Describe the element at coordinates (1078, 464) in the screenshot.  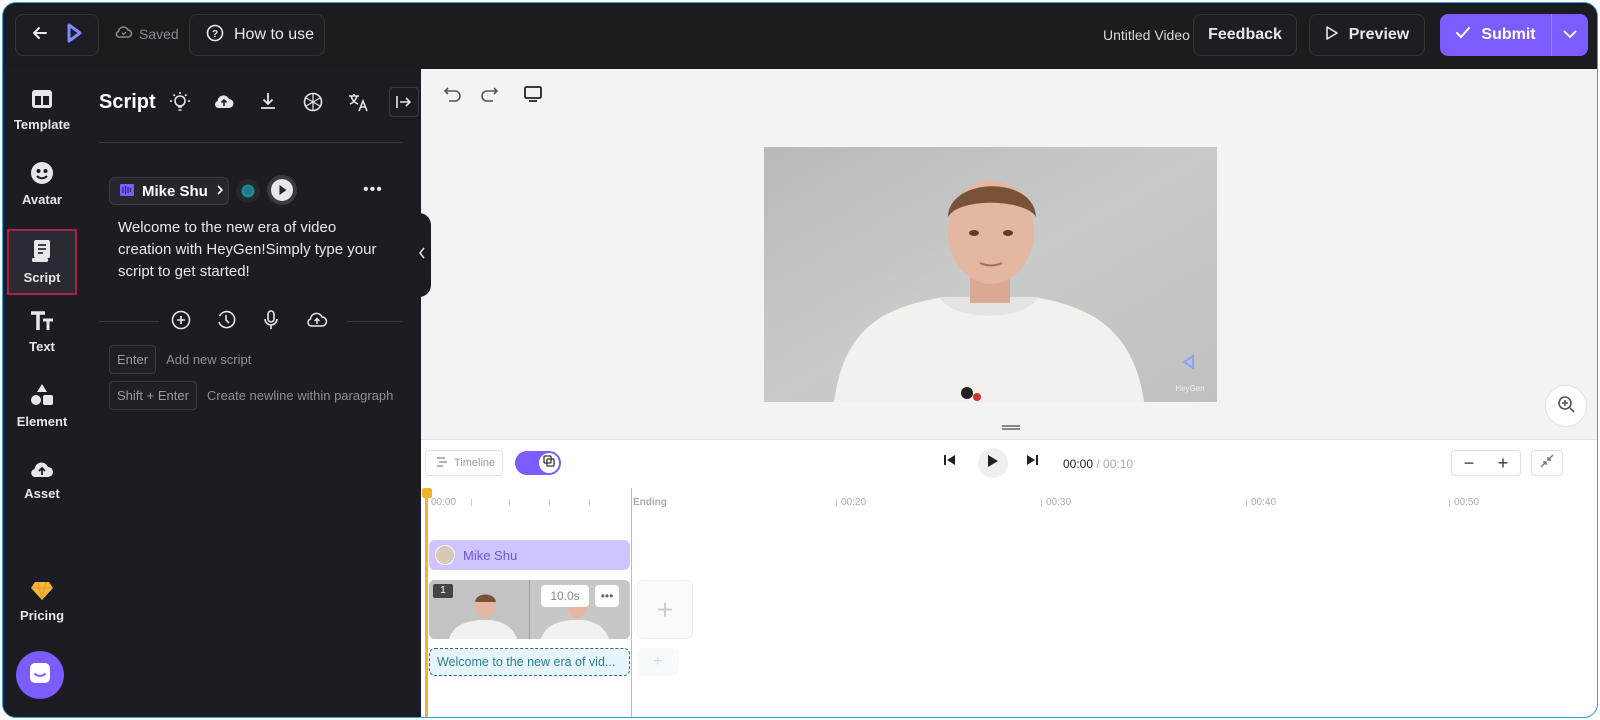
I see `current-time: 00:00` at that location.